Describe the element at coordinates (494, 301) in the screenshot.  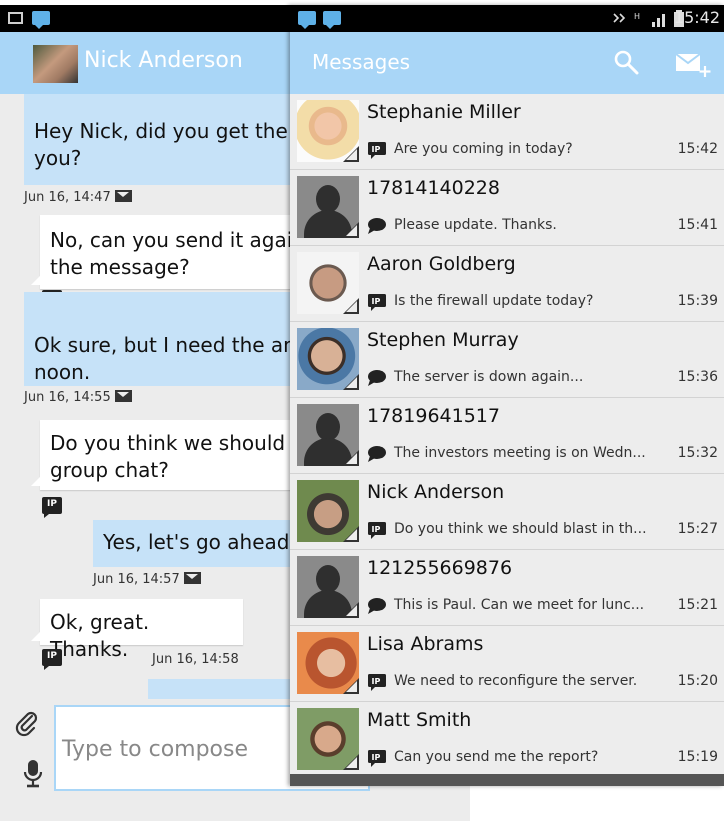
I see `message-preview: Is the firewall update today?` at that location.